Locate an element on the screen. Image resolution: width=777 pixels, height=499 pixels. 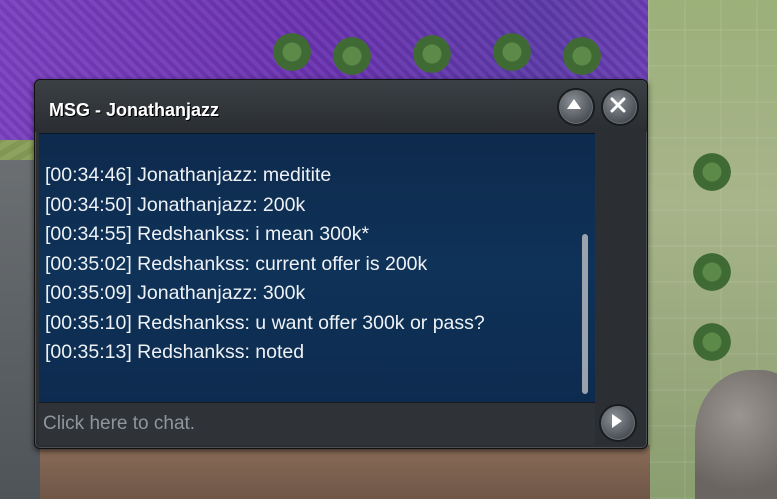
send-button is located at coordinates (618, 423).